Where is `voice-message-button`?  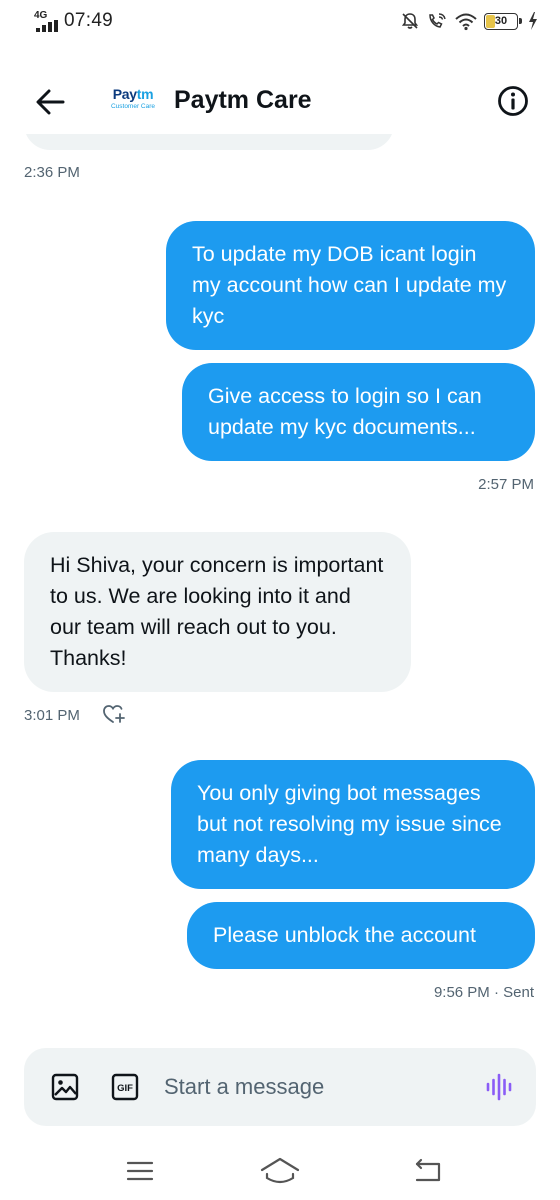
voice-message-button is located at coordinates (499, 1087).